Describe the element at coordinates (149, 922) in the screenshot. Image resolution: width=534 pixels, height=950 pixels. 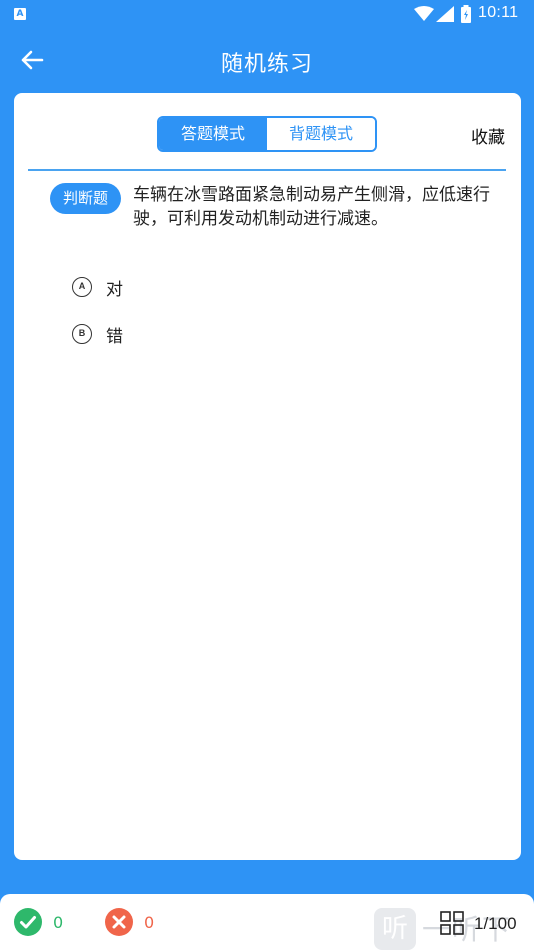
I see `wrong-count: 0` at that location.